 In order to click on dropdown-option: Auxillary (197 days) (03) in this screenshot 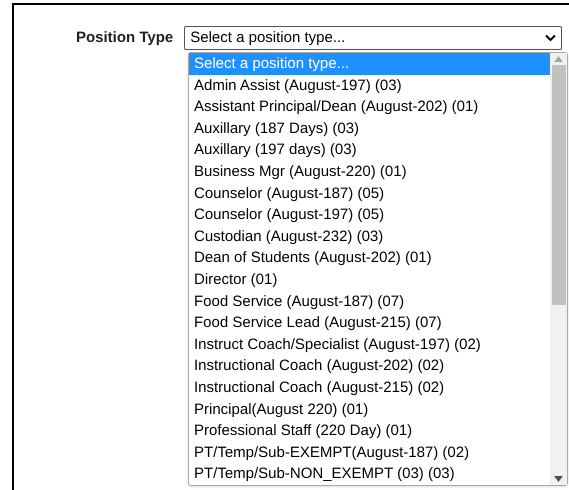, I will do `click(369, 150)`.